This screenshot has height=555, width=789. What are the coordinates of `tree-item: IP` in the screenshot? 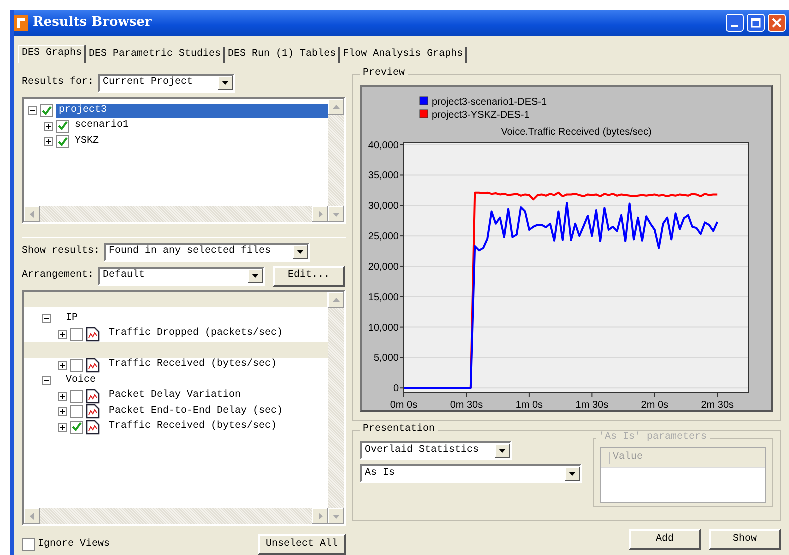 It's located at (68, 319).